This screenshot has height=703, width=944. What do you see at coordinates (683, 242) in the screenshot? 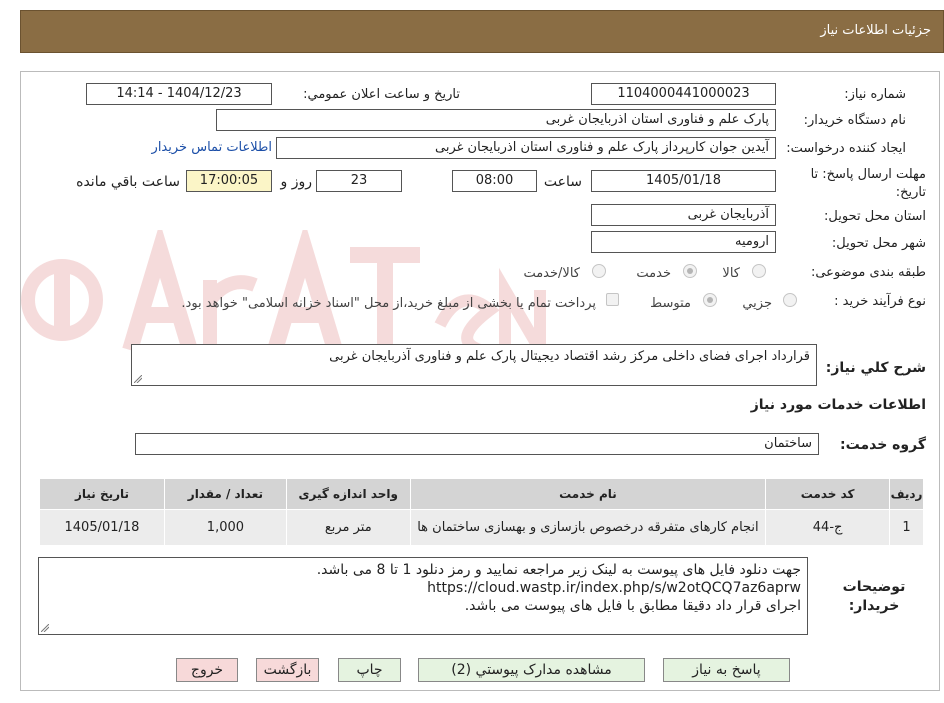
I see `city-field: ارومیه` at bounding box center [683, 242].